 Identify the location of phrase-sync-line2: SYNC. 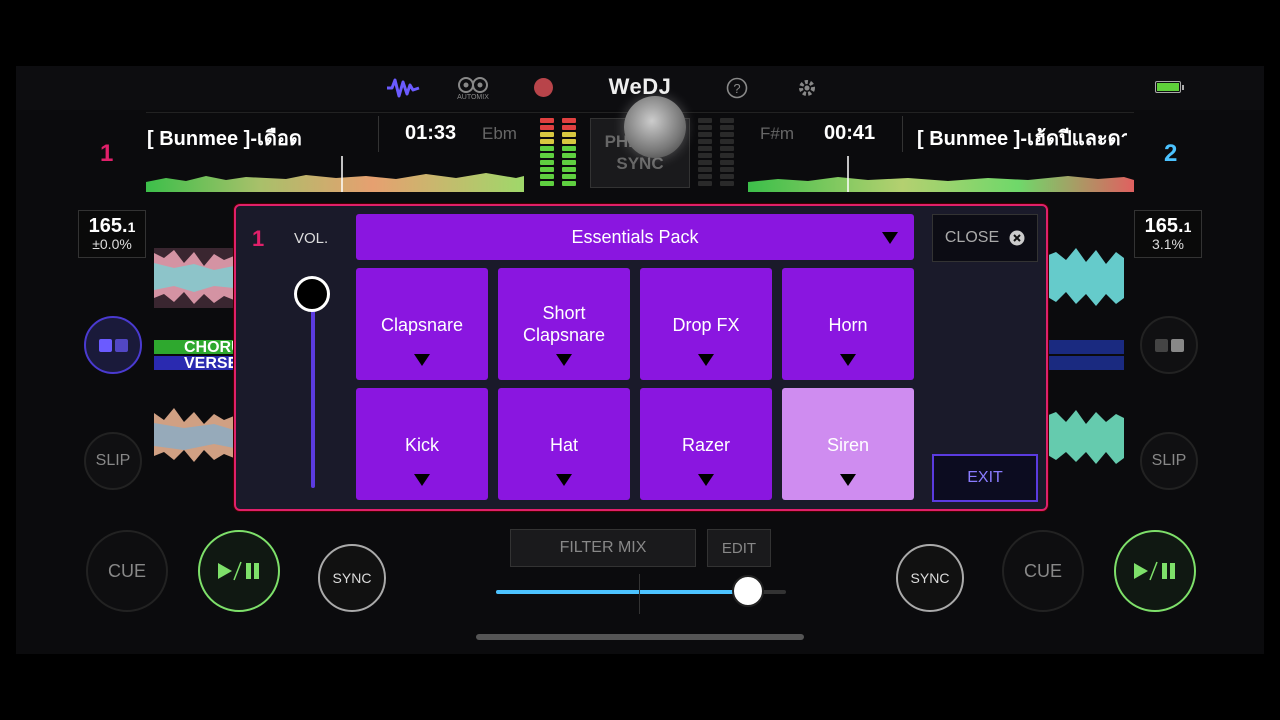
(640, 163).